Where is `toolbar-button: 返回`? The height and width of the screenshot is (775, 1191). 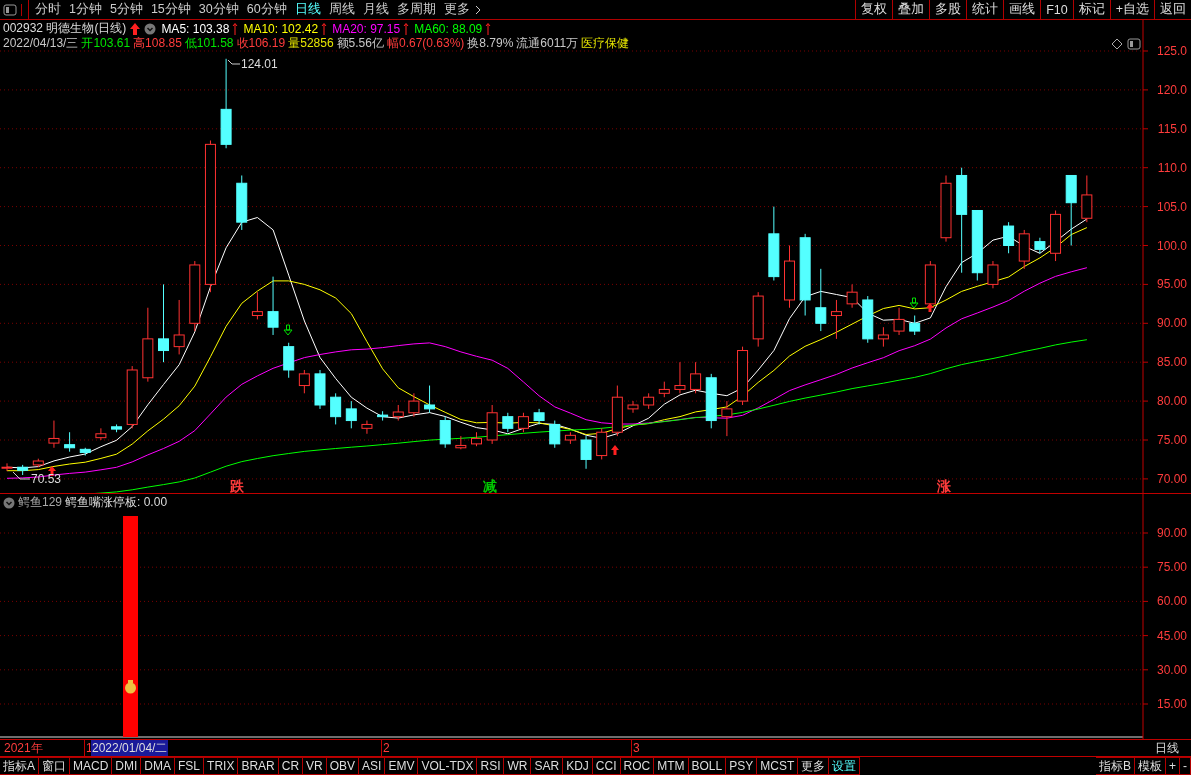 toolbar-button: 返回 is located at coordinates (1172, 9).